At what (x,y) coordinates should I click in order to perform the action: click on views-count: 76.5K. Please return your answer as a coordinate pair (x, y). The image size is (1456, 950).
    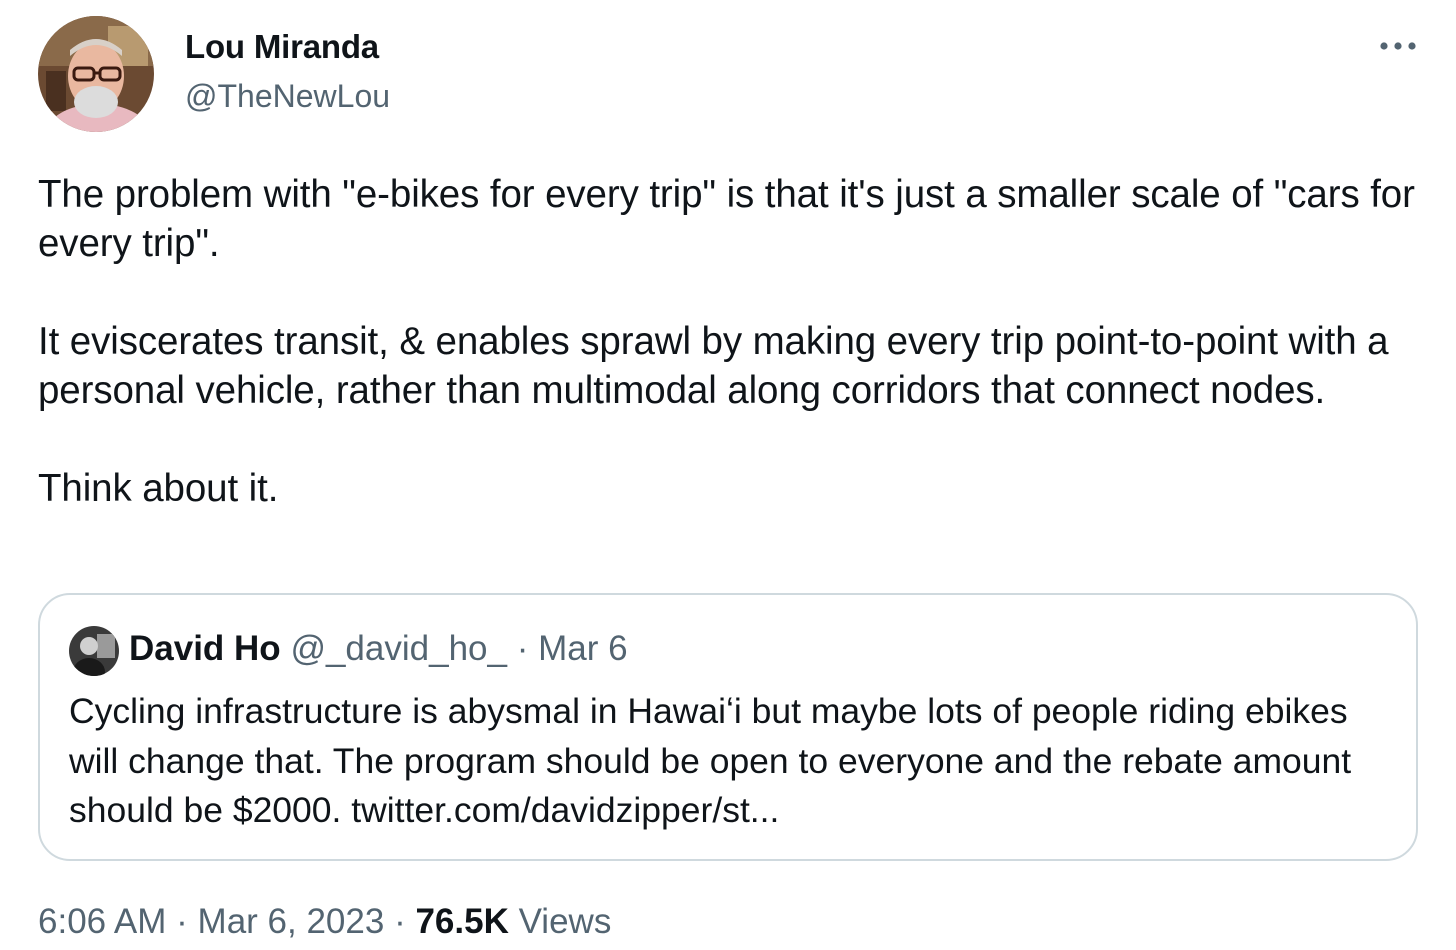
    Looking at the image, I should click on (461, 921).